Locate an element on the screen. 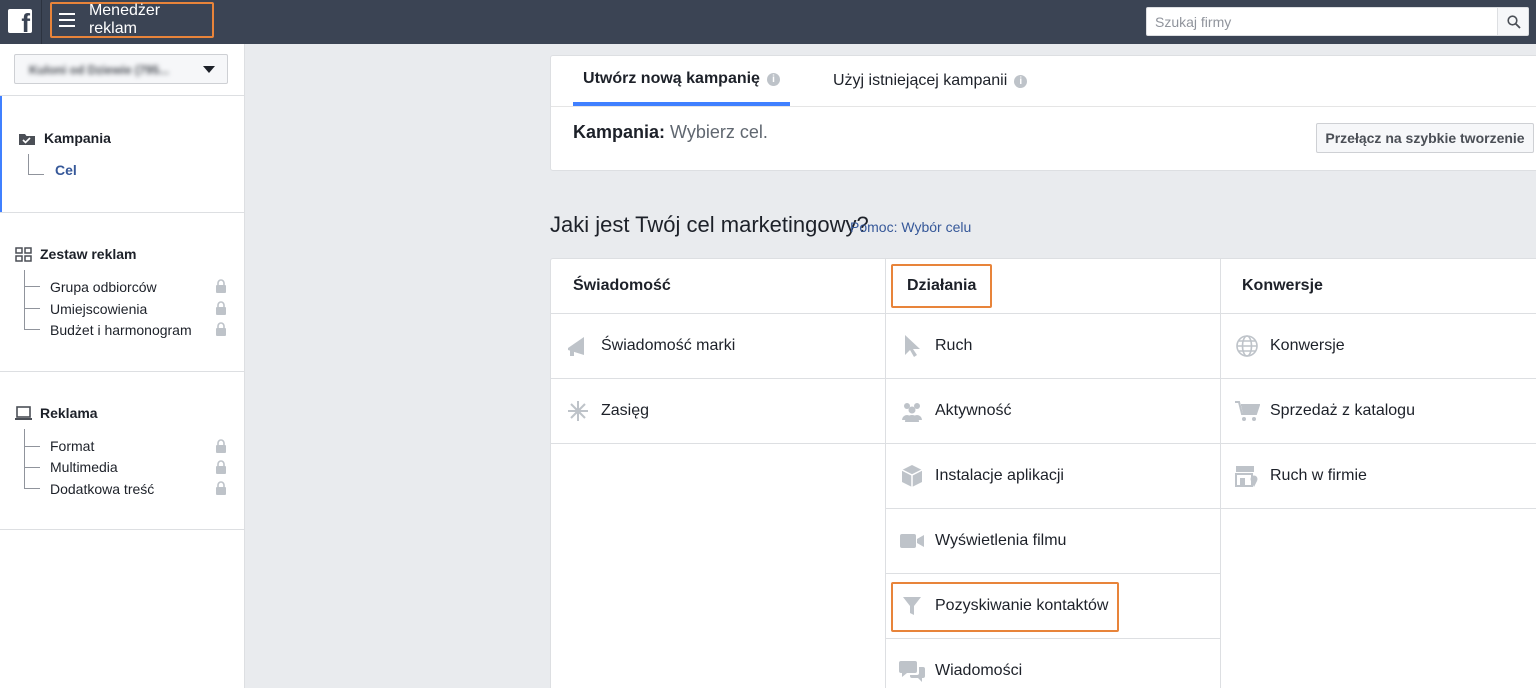  top-bar: f Menedżer reklam is located at coordinates (768, 22).